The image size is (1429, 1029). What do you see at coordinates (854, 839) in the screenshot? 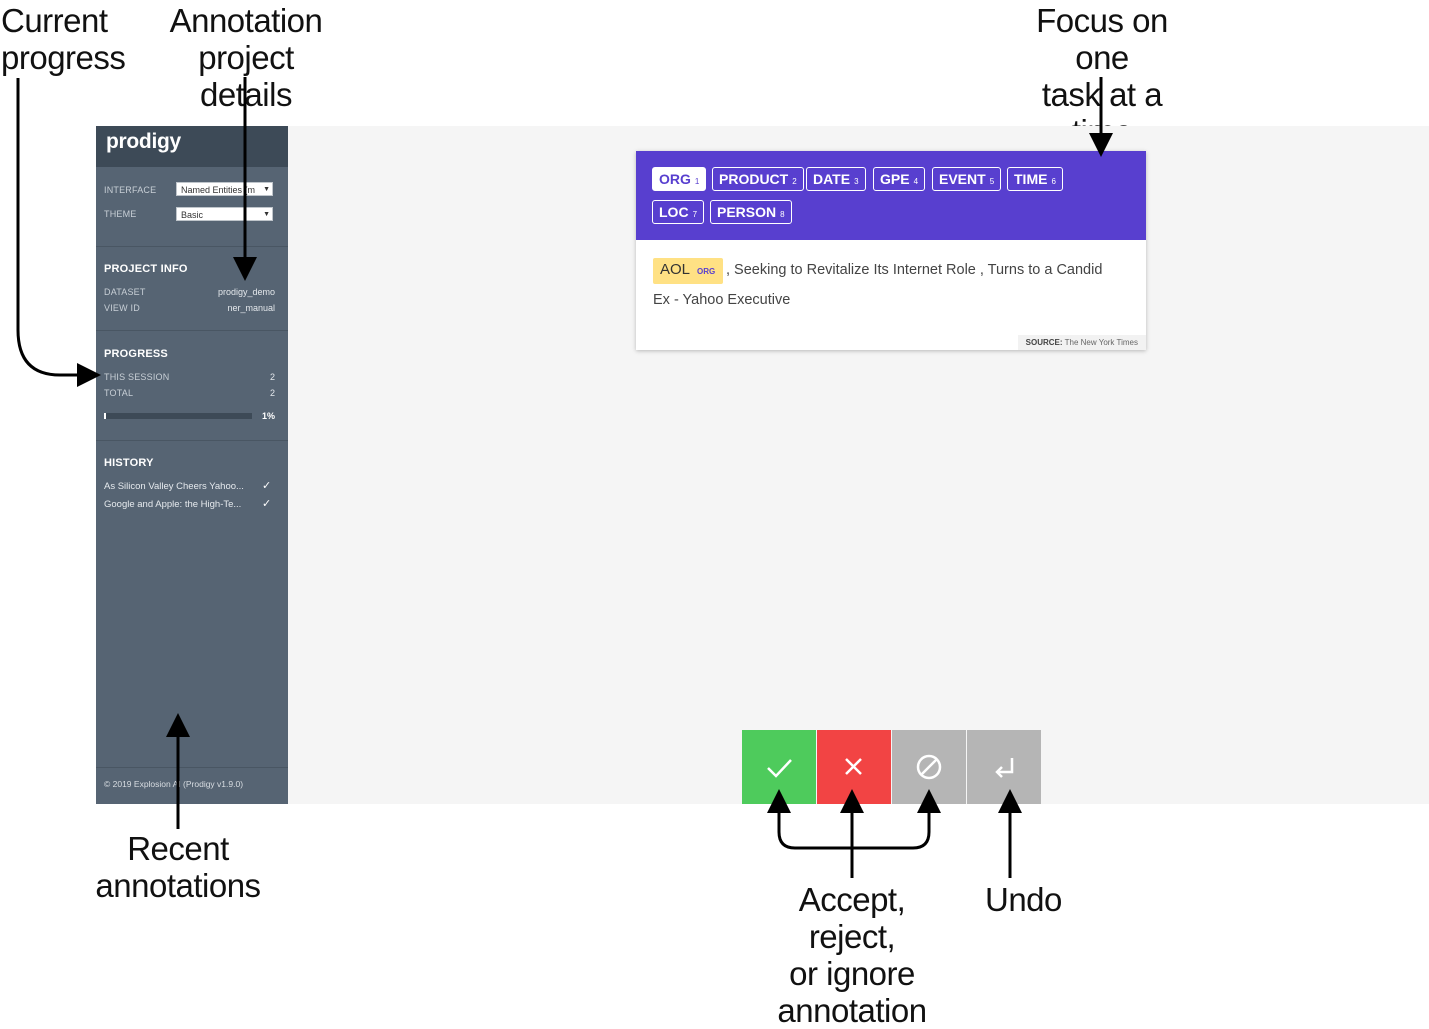
I see `arrow-accept-bracket` at bounding box center [854, 839].